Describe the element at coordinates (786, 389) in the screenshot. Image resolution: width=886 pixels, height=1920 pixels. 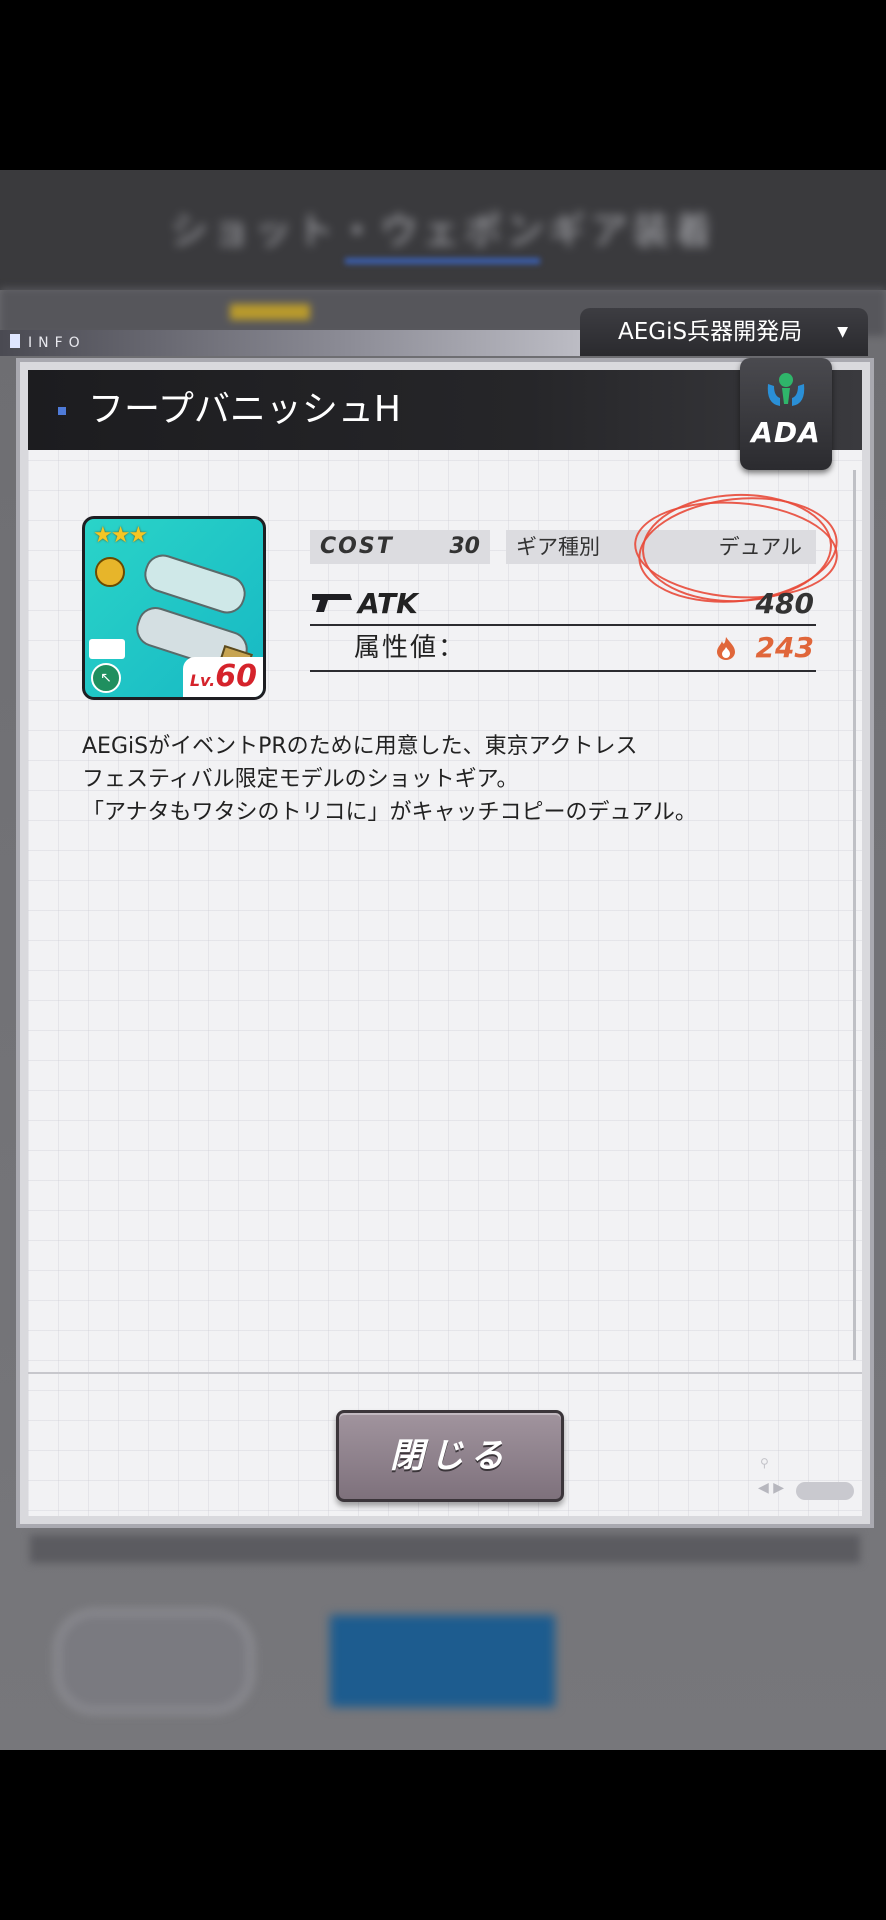
I see `ada-emblem-icon` at that location.